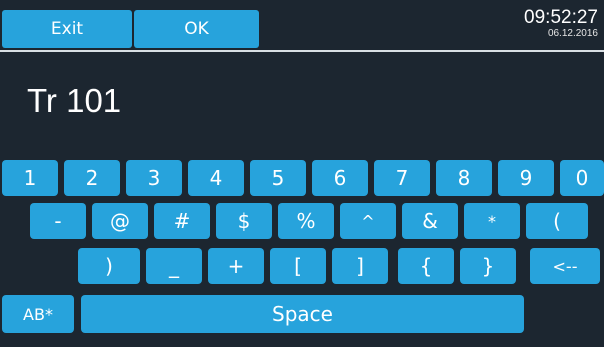  I want to click on key-open-bracket: [, so click(298, 266).